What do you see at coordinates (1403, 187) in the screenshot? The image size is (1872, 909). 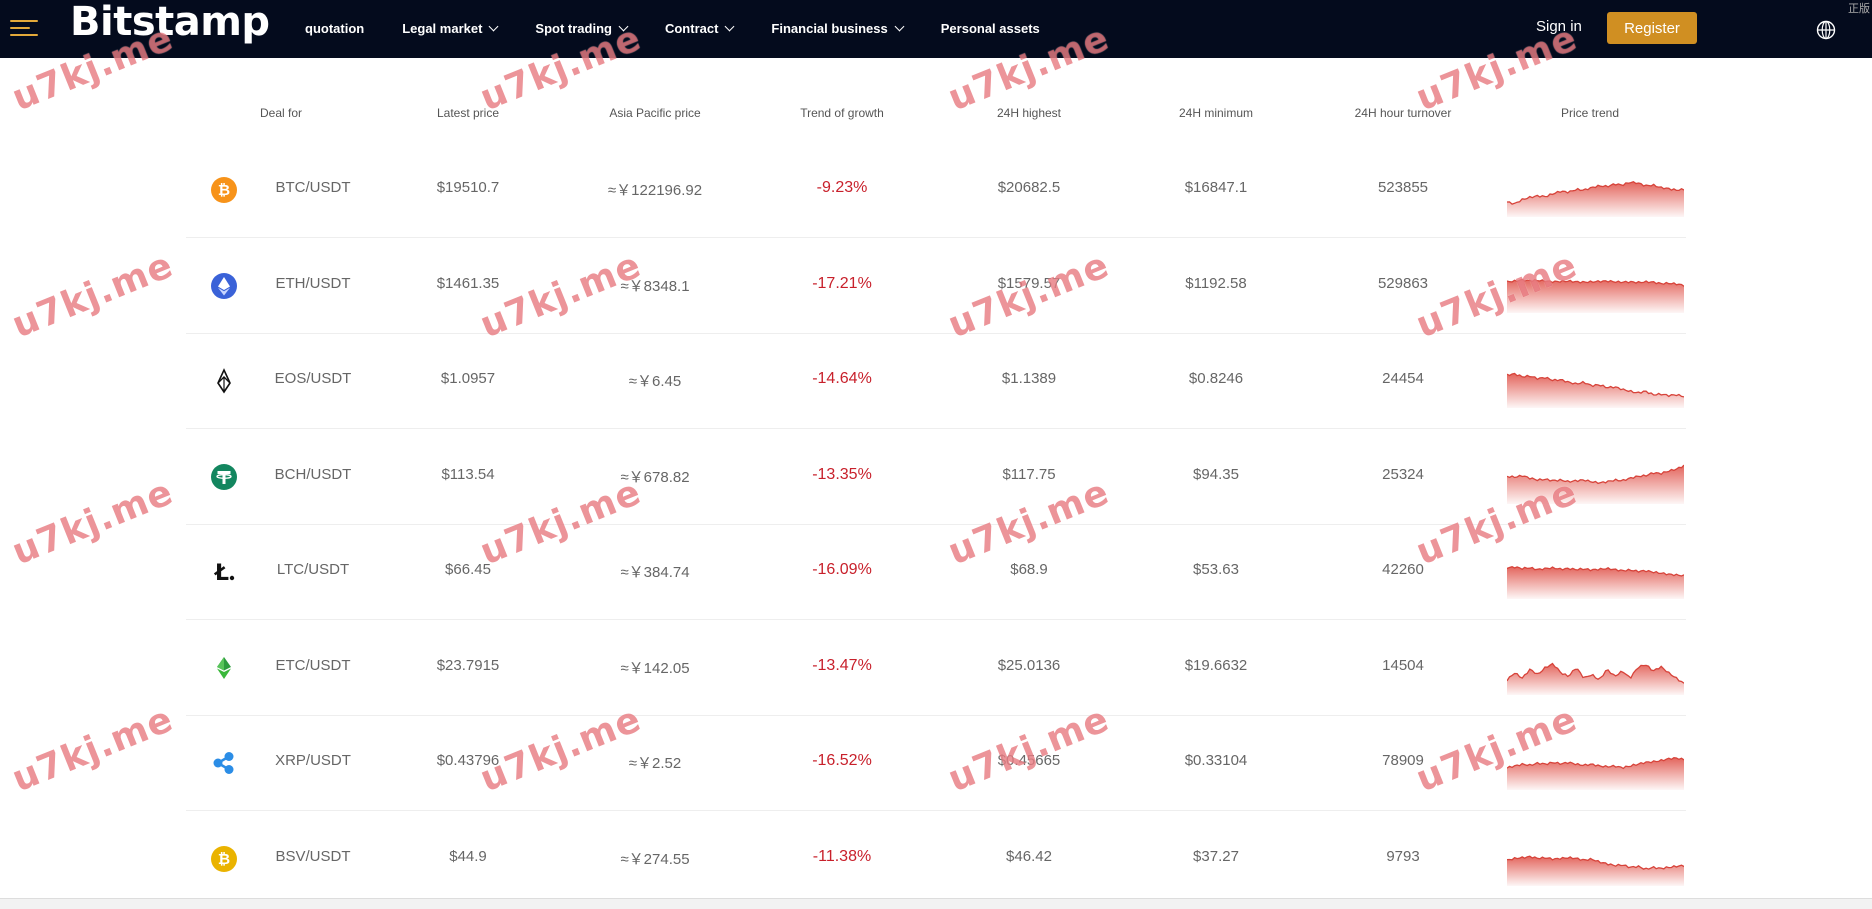 I see `turnover-24h: 523855` at bounding box center [1403, 187].